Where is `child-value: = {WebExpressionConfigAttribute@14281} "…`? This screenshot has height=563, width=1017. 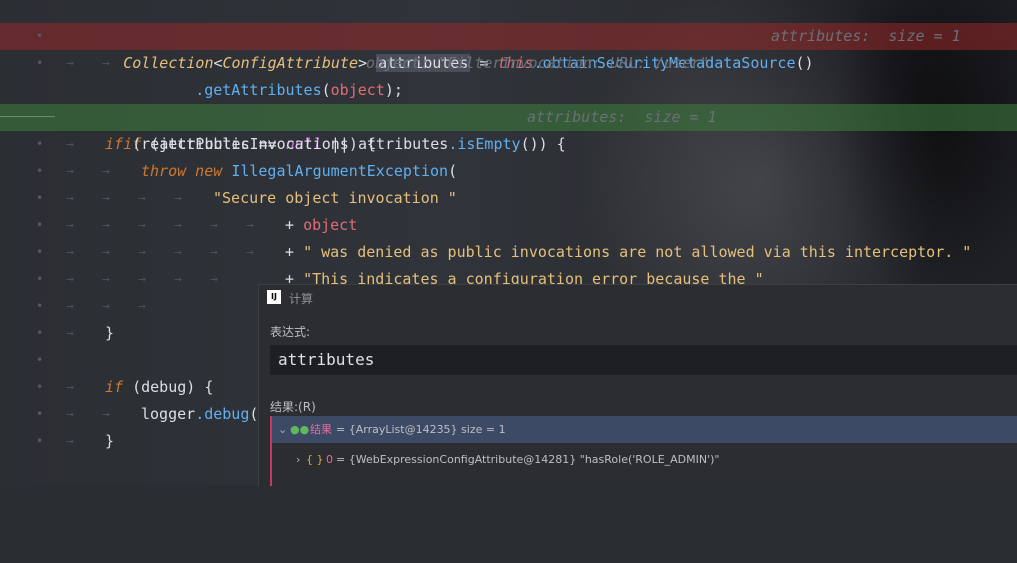 child-value: = {WebExpressionConfigAttribute@14281} "… is located at coordinates (528, 459).